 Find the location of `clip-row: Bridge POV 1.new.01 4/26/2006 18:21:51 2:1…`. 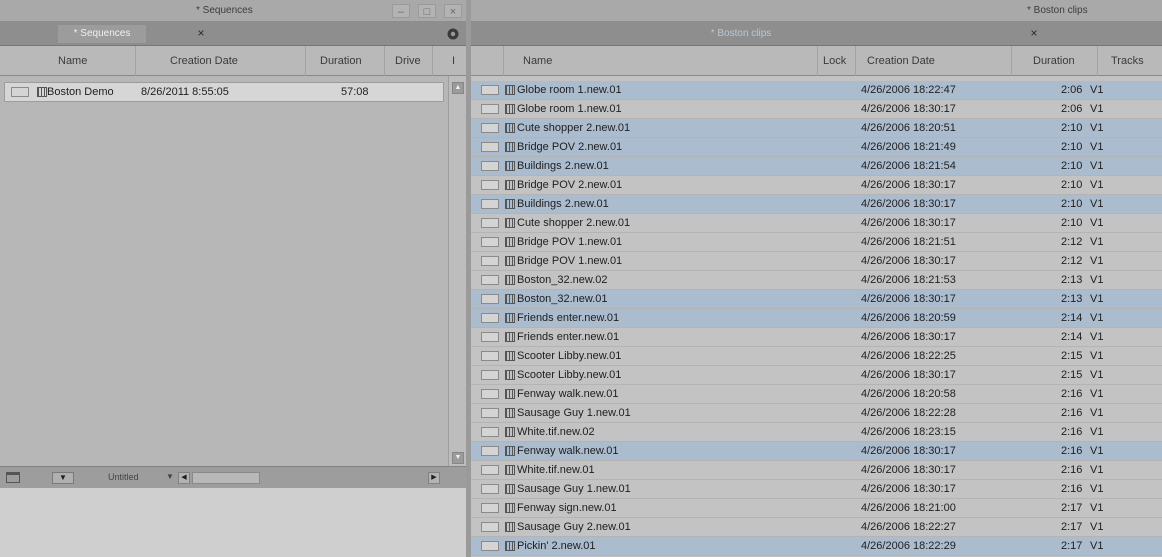

clip-row: Bridge POV 1.new.01 4/26/2006 18:21:51 2:1… is located at coordinates (816, 242).